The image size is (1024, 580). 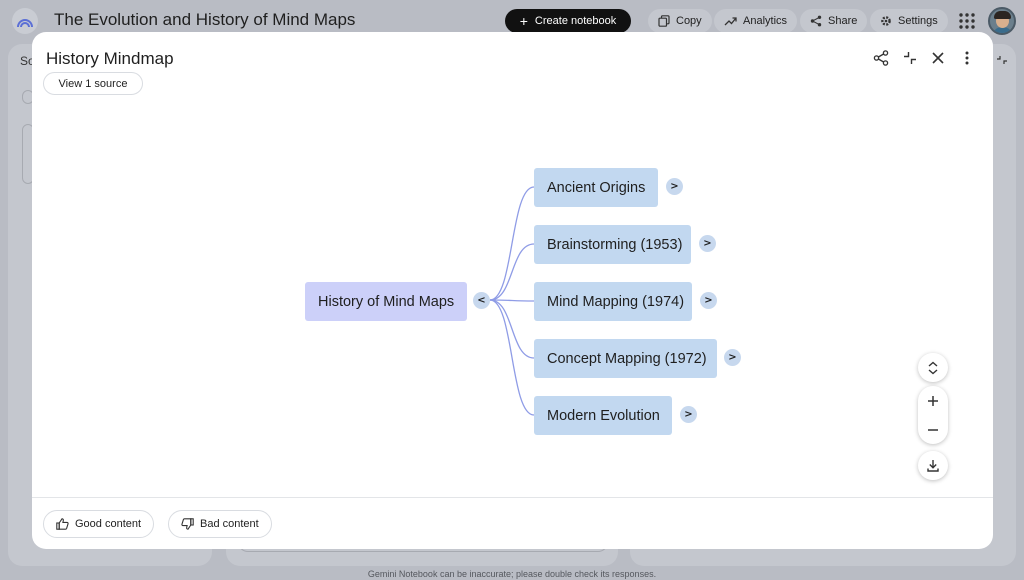 I want to click on settings-label: Settings, so click(x=918, y=21).